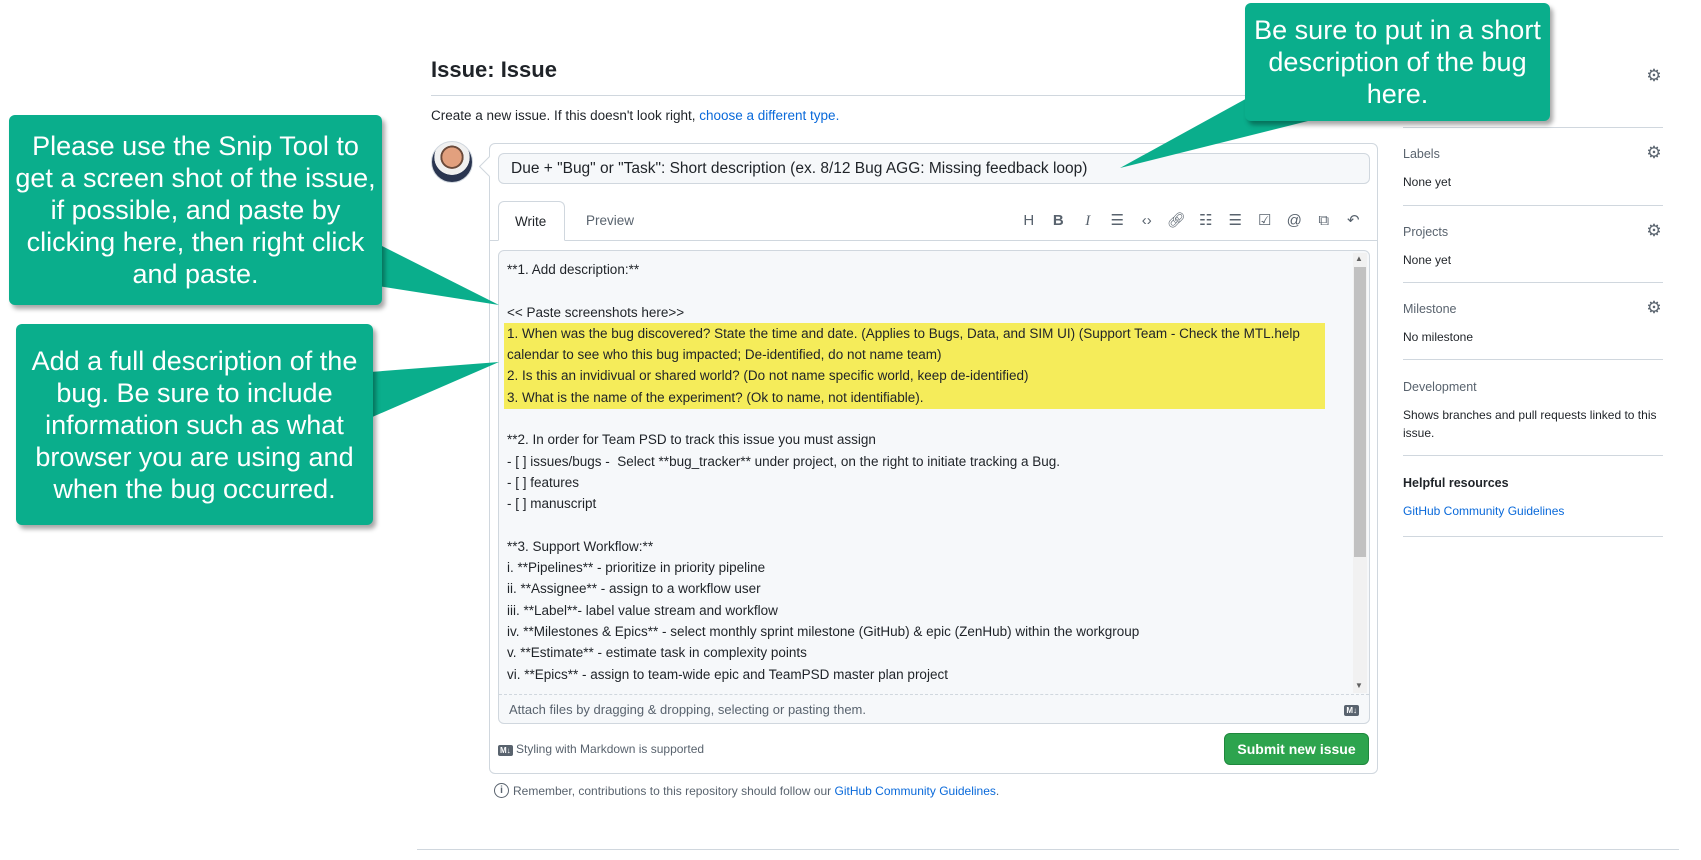 The width and height of the screenshot is (1701, 860). What do you see at coordinates (1265, 221) in the screenshot?
I see `task-list-icon: ☑` at bounding box center [1265, 221].